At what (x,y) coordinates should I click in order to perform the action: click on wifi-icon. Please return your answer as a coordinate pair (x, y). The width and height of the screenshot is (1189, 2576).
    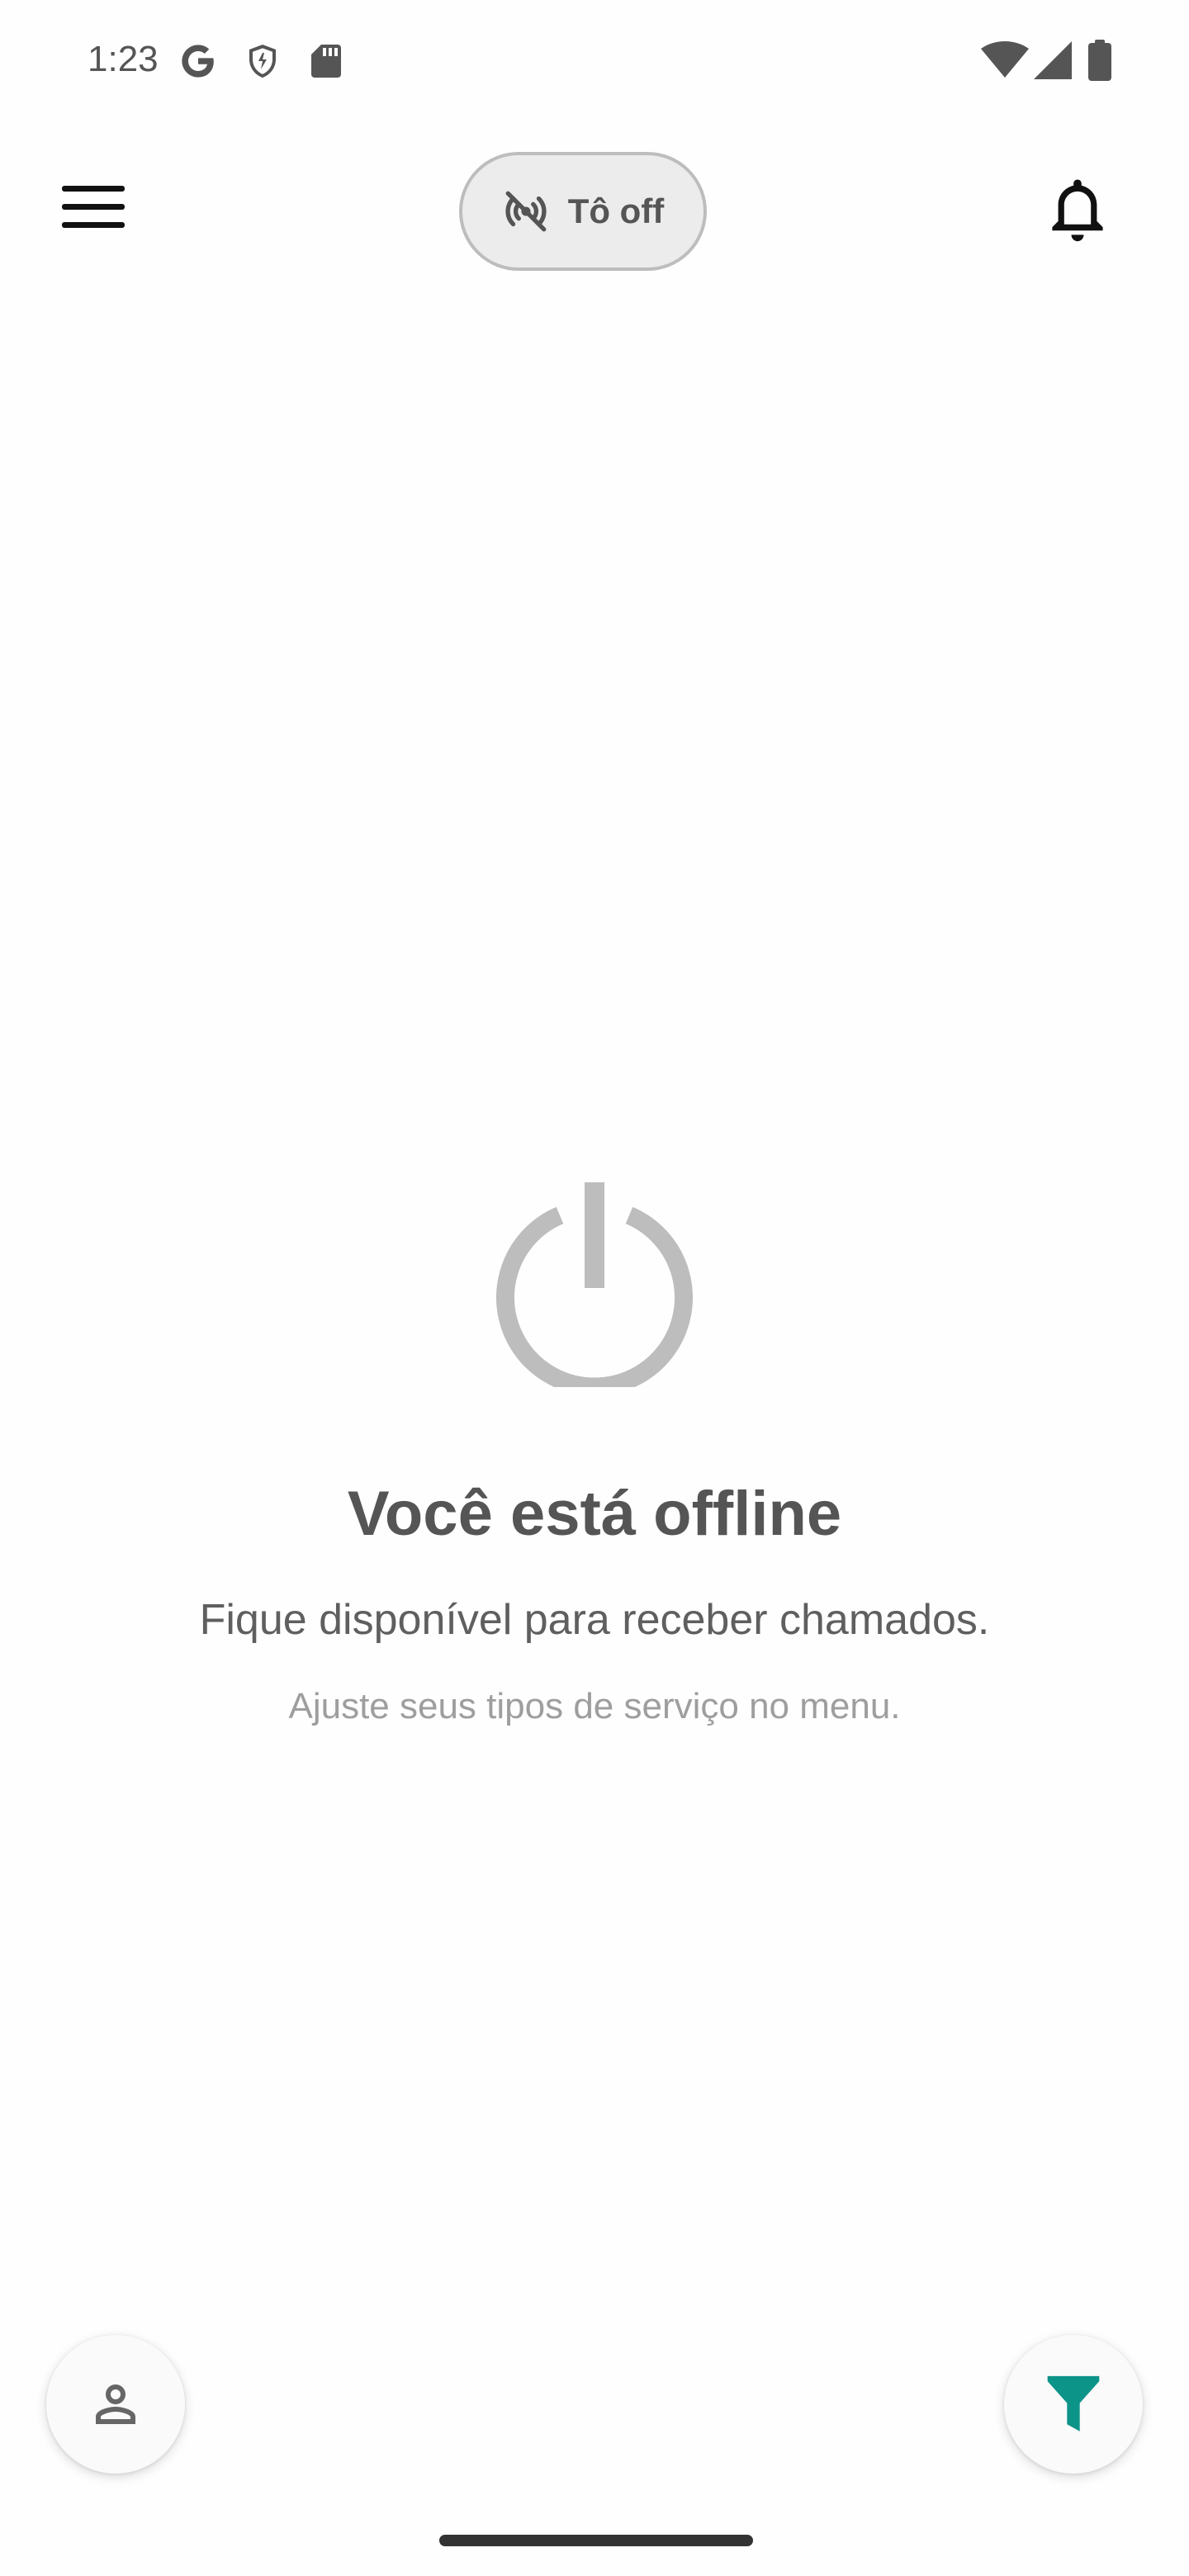
    Looking at the image, I should click on (1005, 62).